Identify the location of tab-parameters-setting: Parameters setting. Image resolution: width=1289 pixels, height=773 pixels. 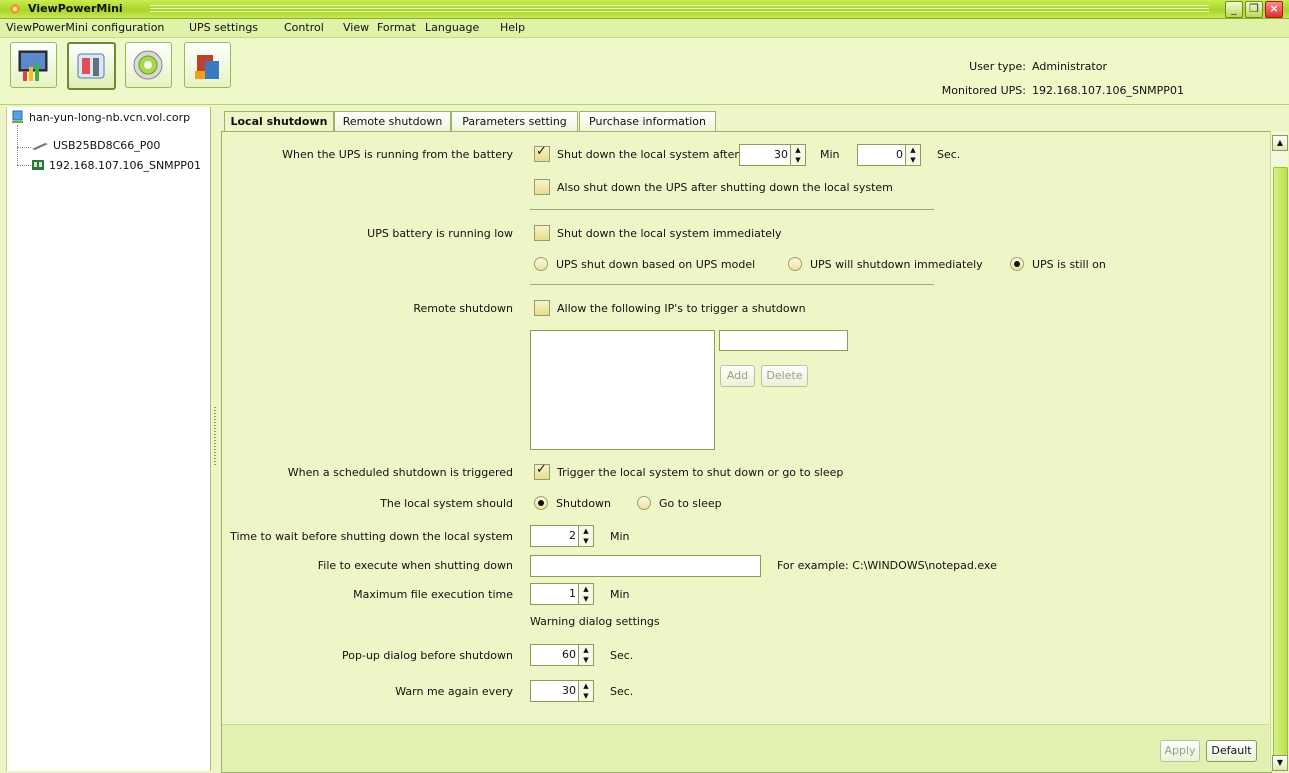
(514, 121).